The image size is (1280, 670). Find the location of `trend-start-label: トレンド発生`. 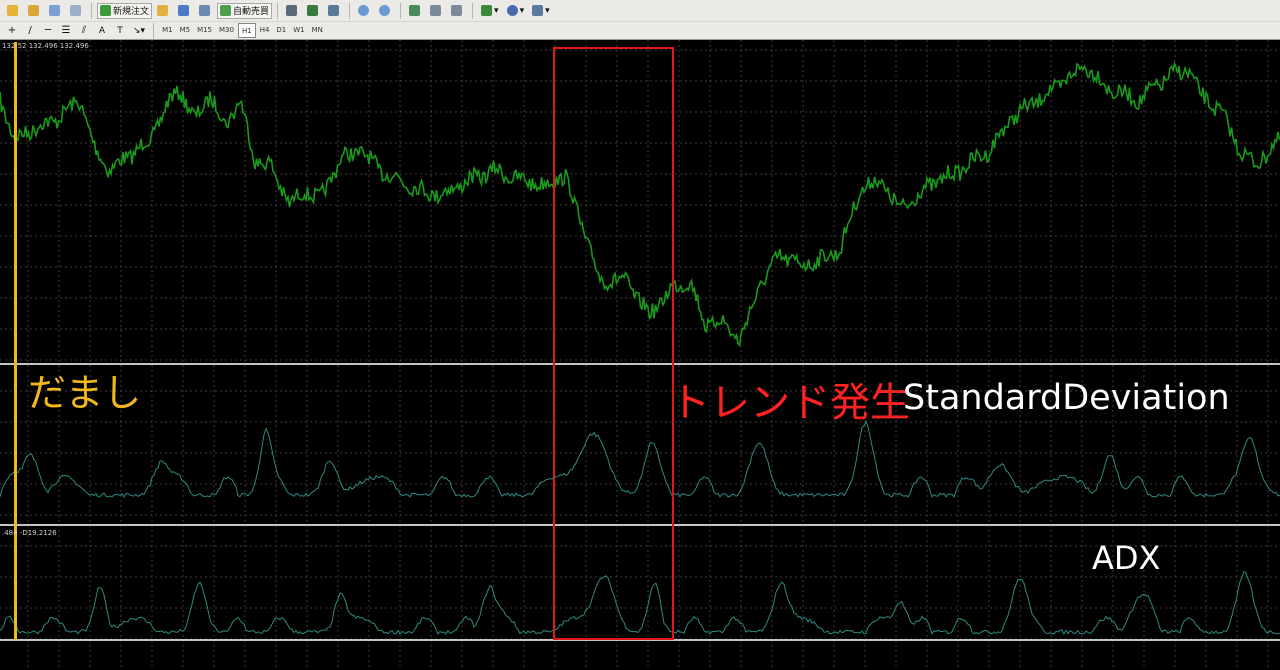

trend-start-label: トレンド発生 is located at coordinates (790, 403).